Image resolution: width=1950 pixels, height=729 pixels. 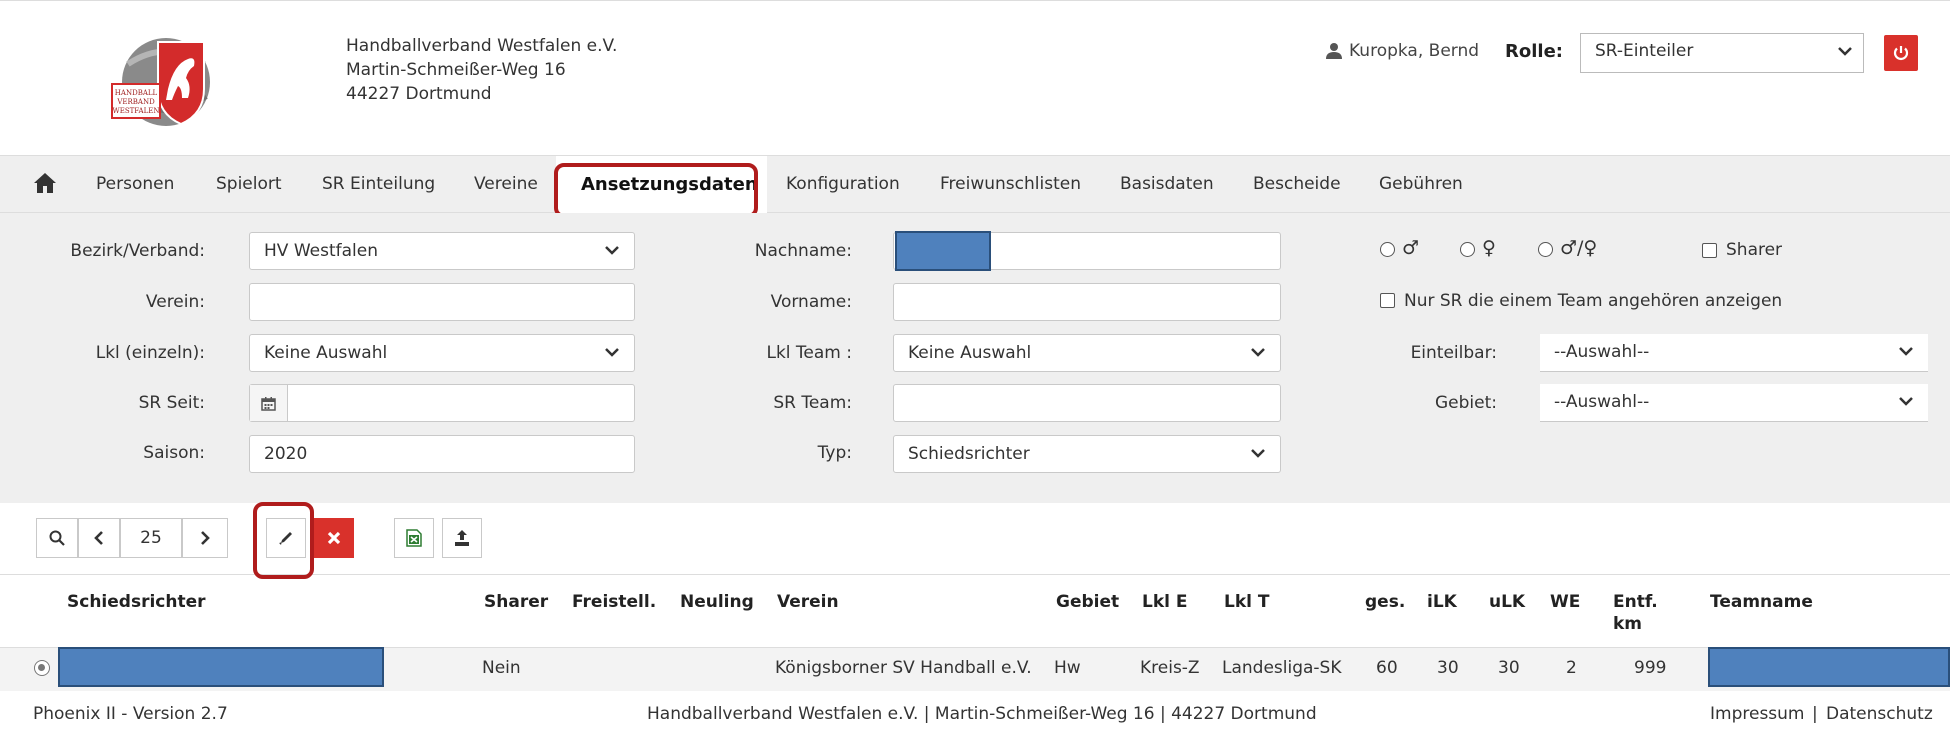 I want to click on next-page-button, so click(x=205, y=538).